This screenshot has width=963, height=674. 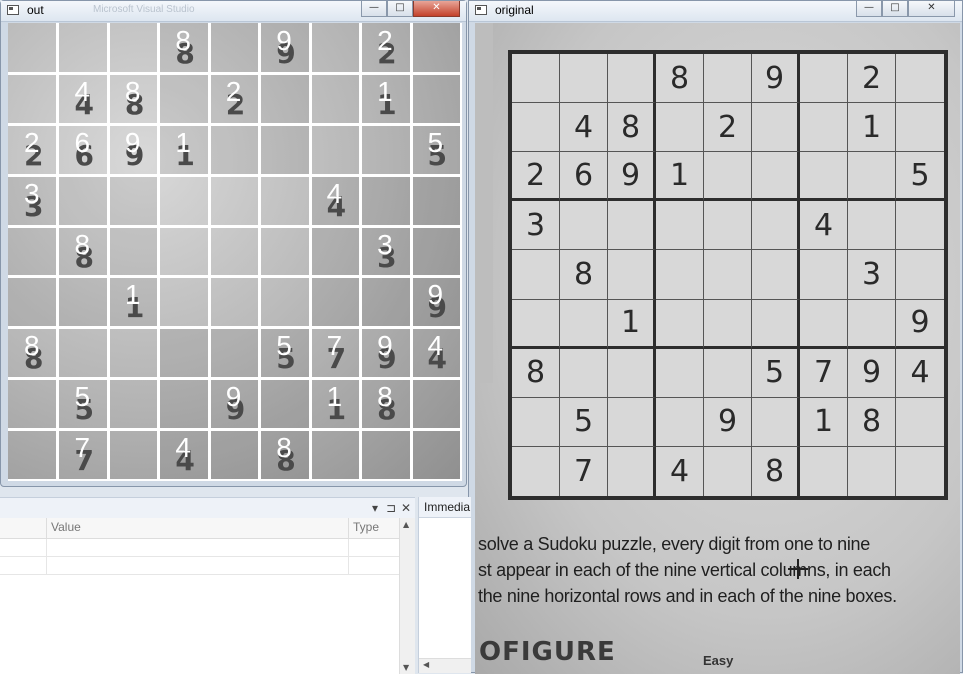 What do you see at coordinates (444, 585) in the screenshot?
I see `immediate-panel: Immedia ◀` at bounding box center [444, 585].